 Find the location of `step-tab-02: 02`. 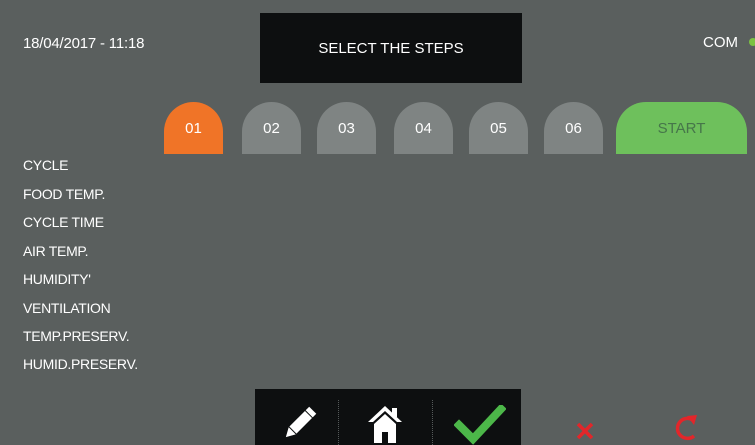

step-tab-02: 02 is located at coordinates (271, 128).